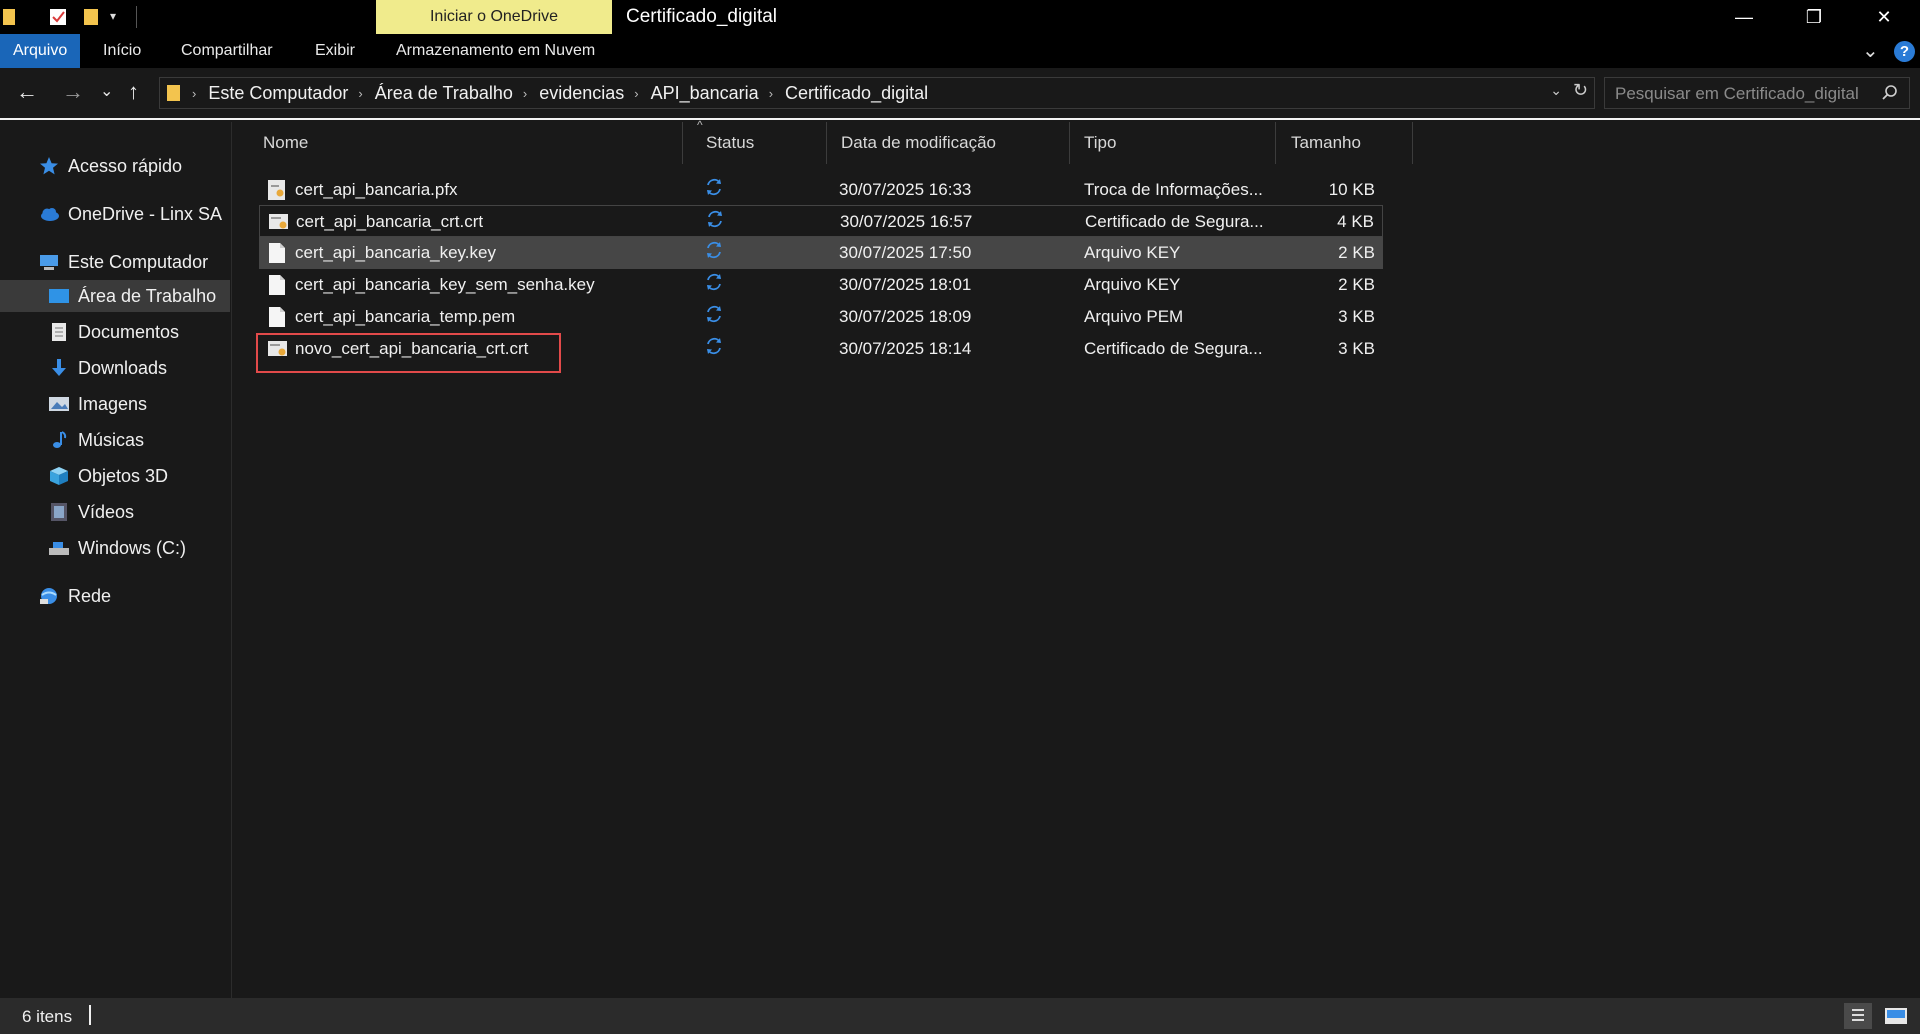  Describe the element at coordinates (58, 19) in the screenshot. I see `properties-icon` at that location.